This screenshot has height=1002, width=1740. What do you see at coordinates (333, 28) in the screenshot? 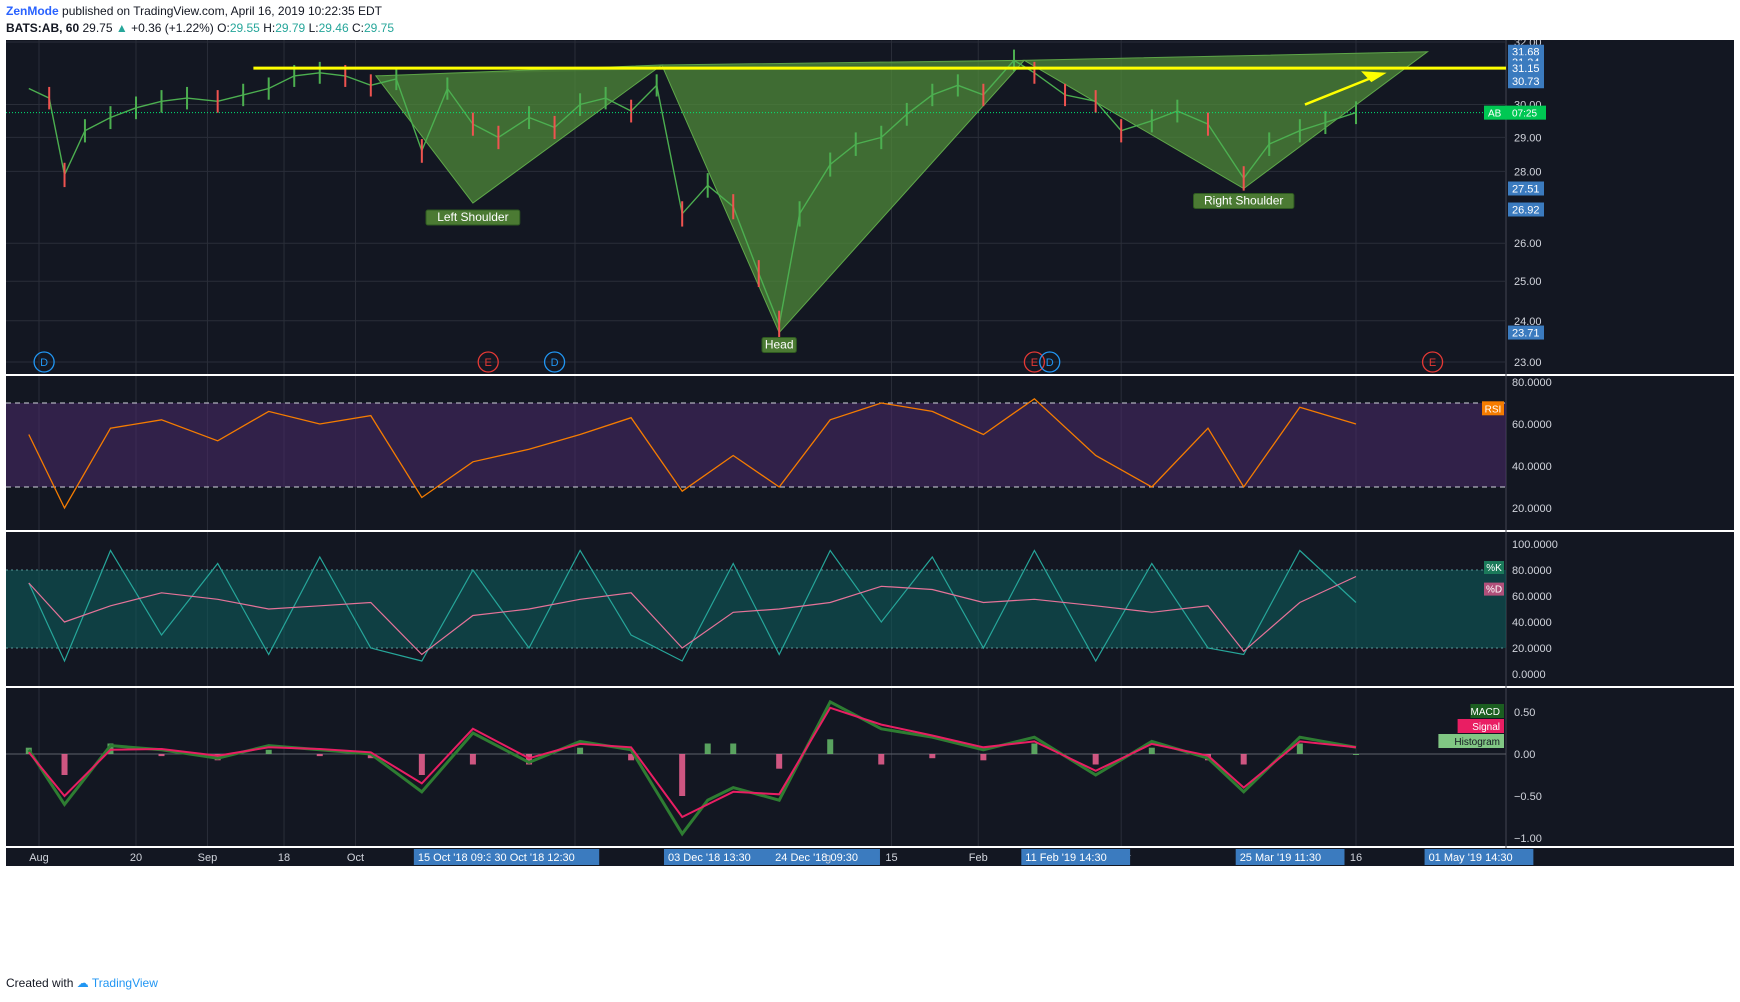
I see `low-value: 29.46` at bounding box center [333, 28].